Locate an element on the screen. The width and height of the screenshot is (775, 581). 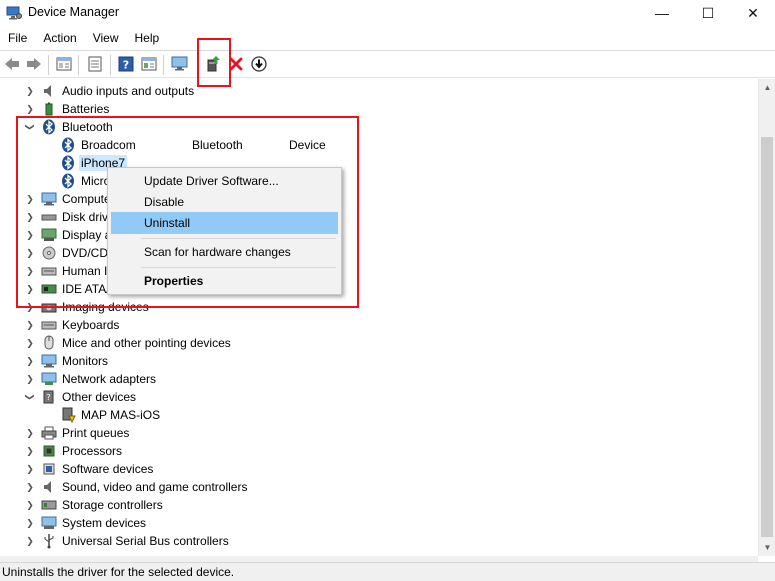
forward-icon is located at coordinates (34, 65).